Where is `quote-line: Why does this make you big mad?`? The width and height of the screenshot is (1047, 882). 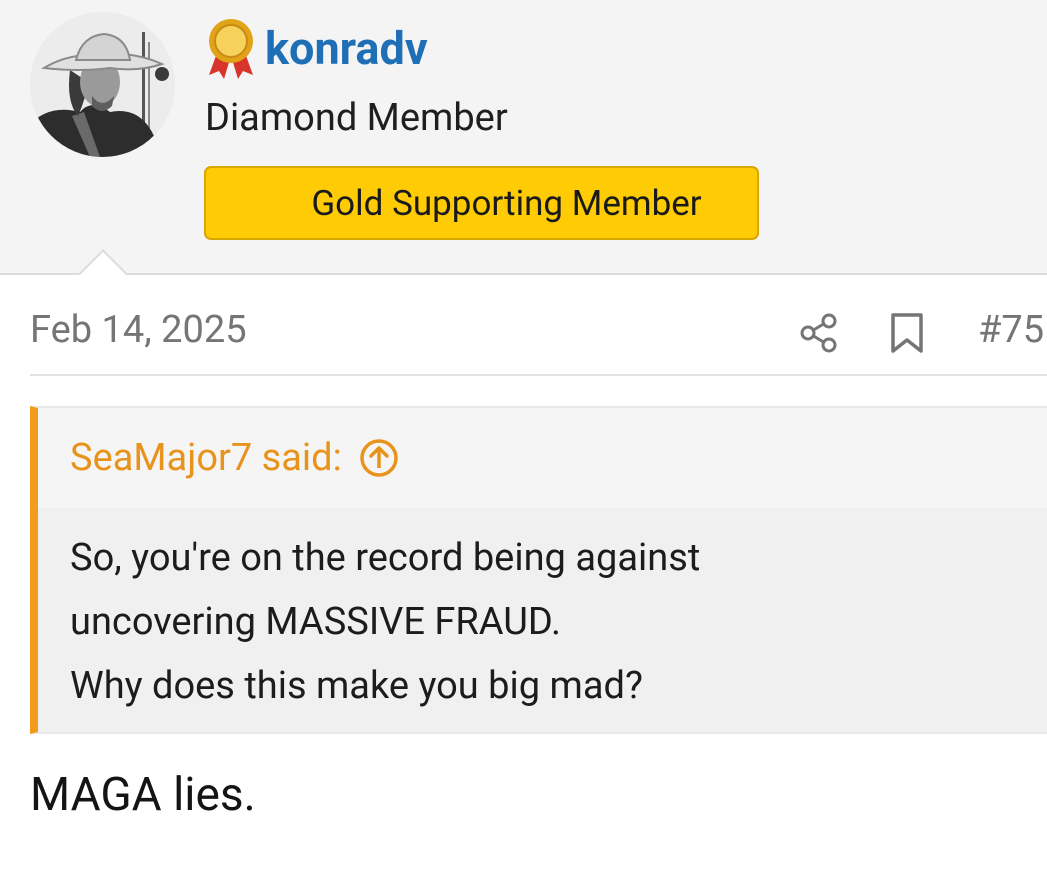 quote-line: Why does this make you big mad? is located at coordinates (356, 686).